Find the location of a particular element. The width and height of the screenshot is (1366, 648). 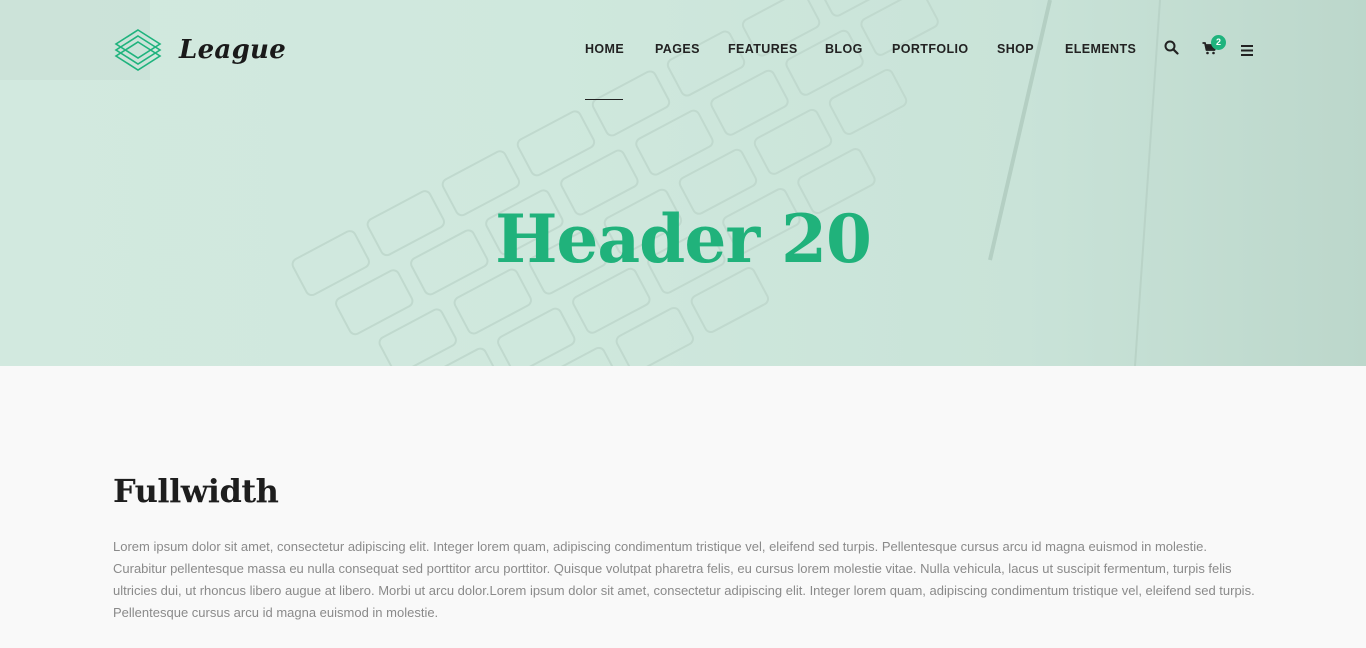

nav-item-pages: PAGES is located at coordinates (677, 49).